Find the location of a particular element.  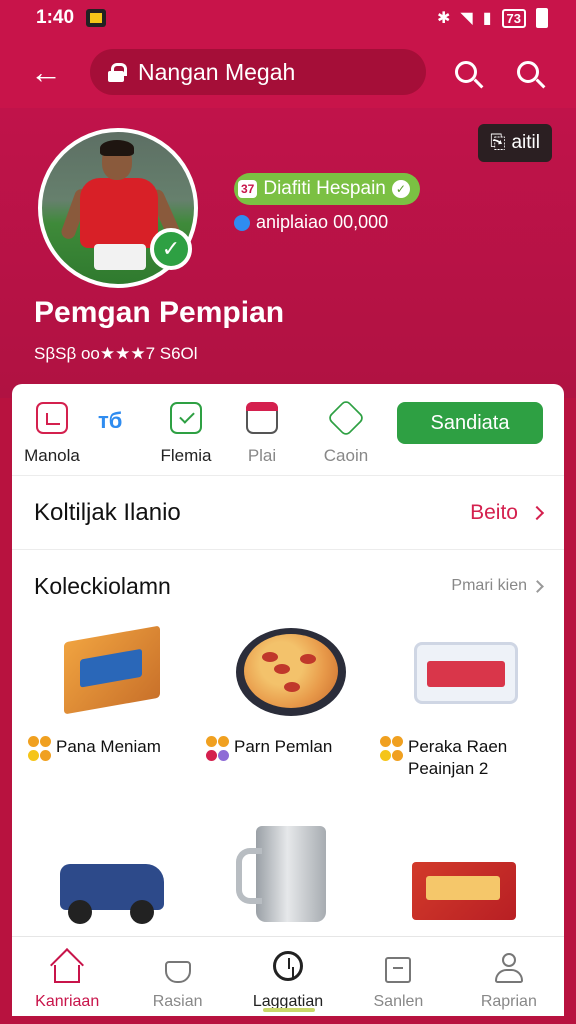

page-title: Nangan Megah is located at coordinates (217, 71).